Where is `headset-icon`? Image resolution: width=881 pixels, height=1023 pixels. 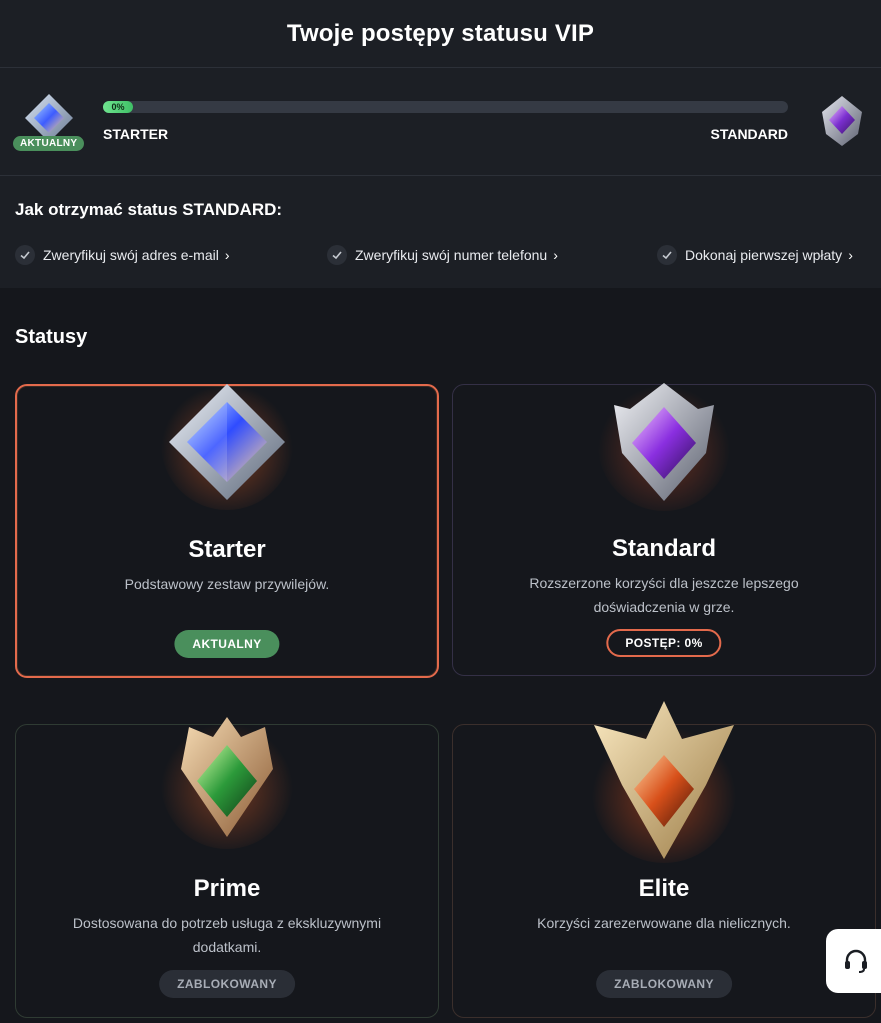
headset-icon is located at coordinates (856, 961).